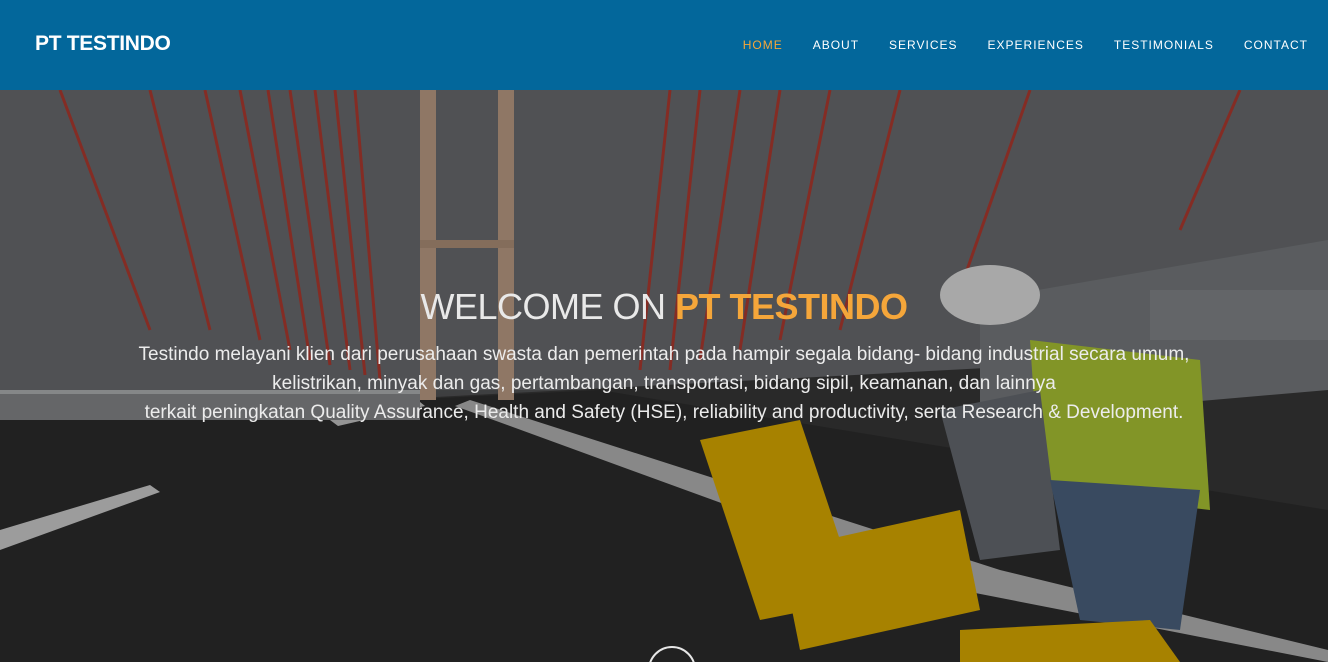 Image resolution: width=1328 pixels, height=662 pixels. I want to click on nav-about: ABOUT, so click(836, 45).